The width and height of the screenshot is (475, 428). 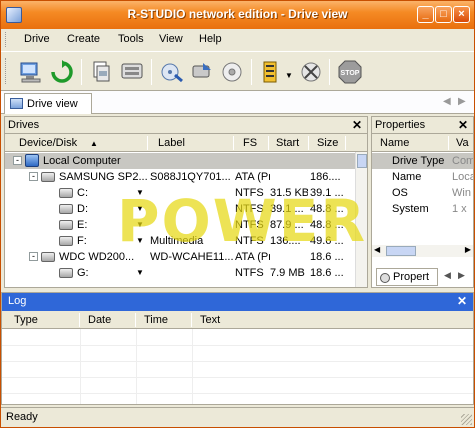 What do you see at coordinates (210, 320) in the screenshot?
I see `log-column-text: Text` at bounding box center [210, 320].